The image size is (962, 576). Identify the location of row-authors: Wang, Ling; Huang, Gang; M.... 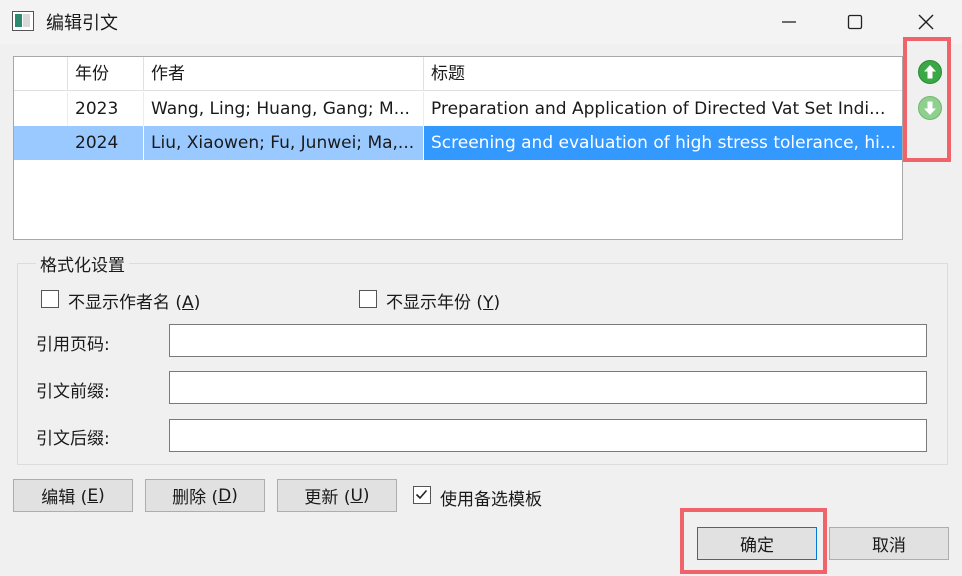
(284, 109).